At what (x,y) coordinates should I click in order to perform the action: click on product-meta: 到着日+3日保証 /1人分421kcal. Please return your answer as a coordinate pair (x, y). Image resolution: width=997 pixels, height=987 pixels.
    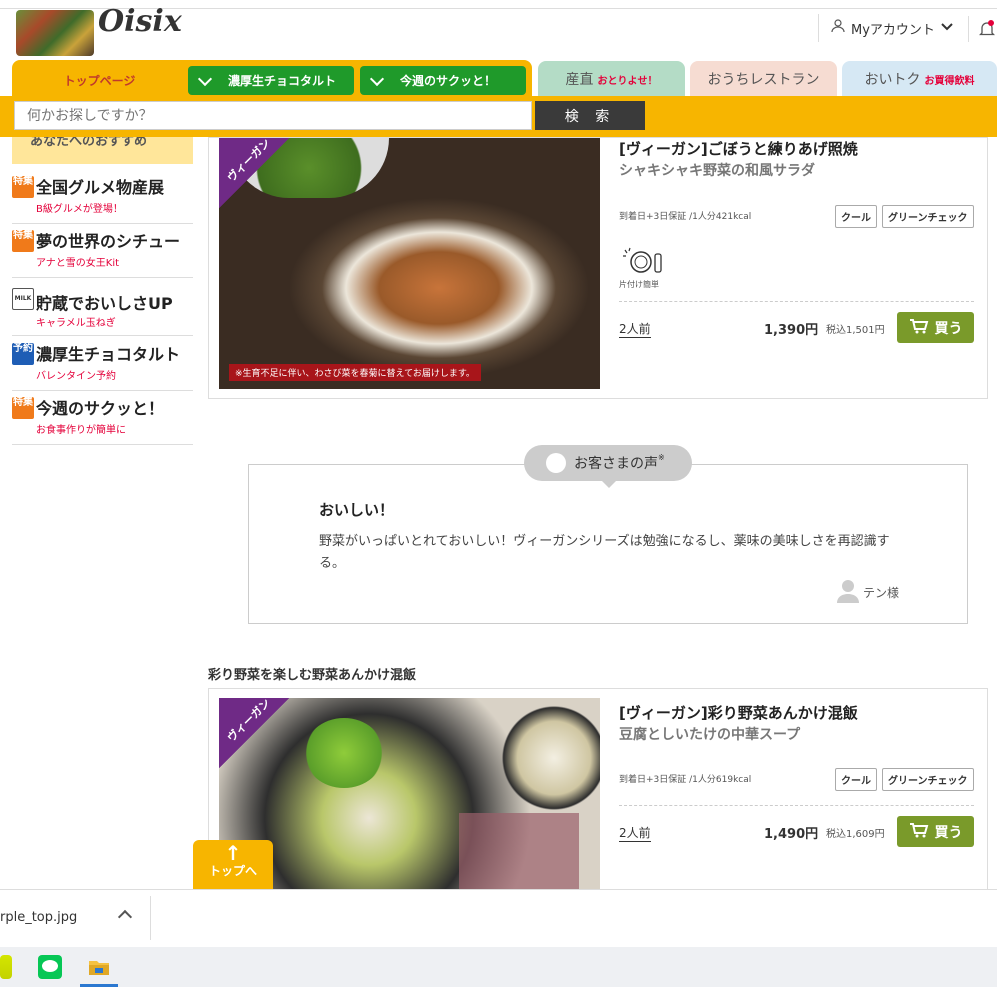
    Looking at the image, I should click on (685, 217).